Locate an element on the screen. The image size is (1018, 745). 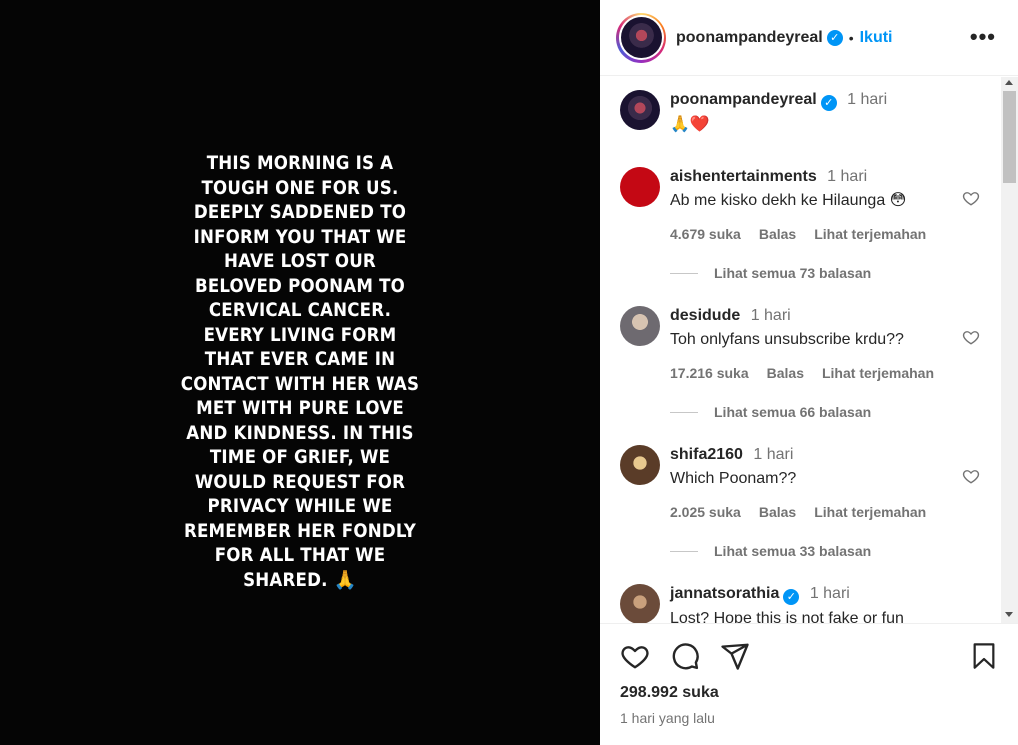
scroll-down-icon is located at coordinates (1009, 614).